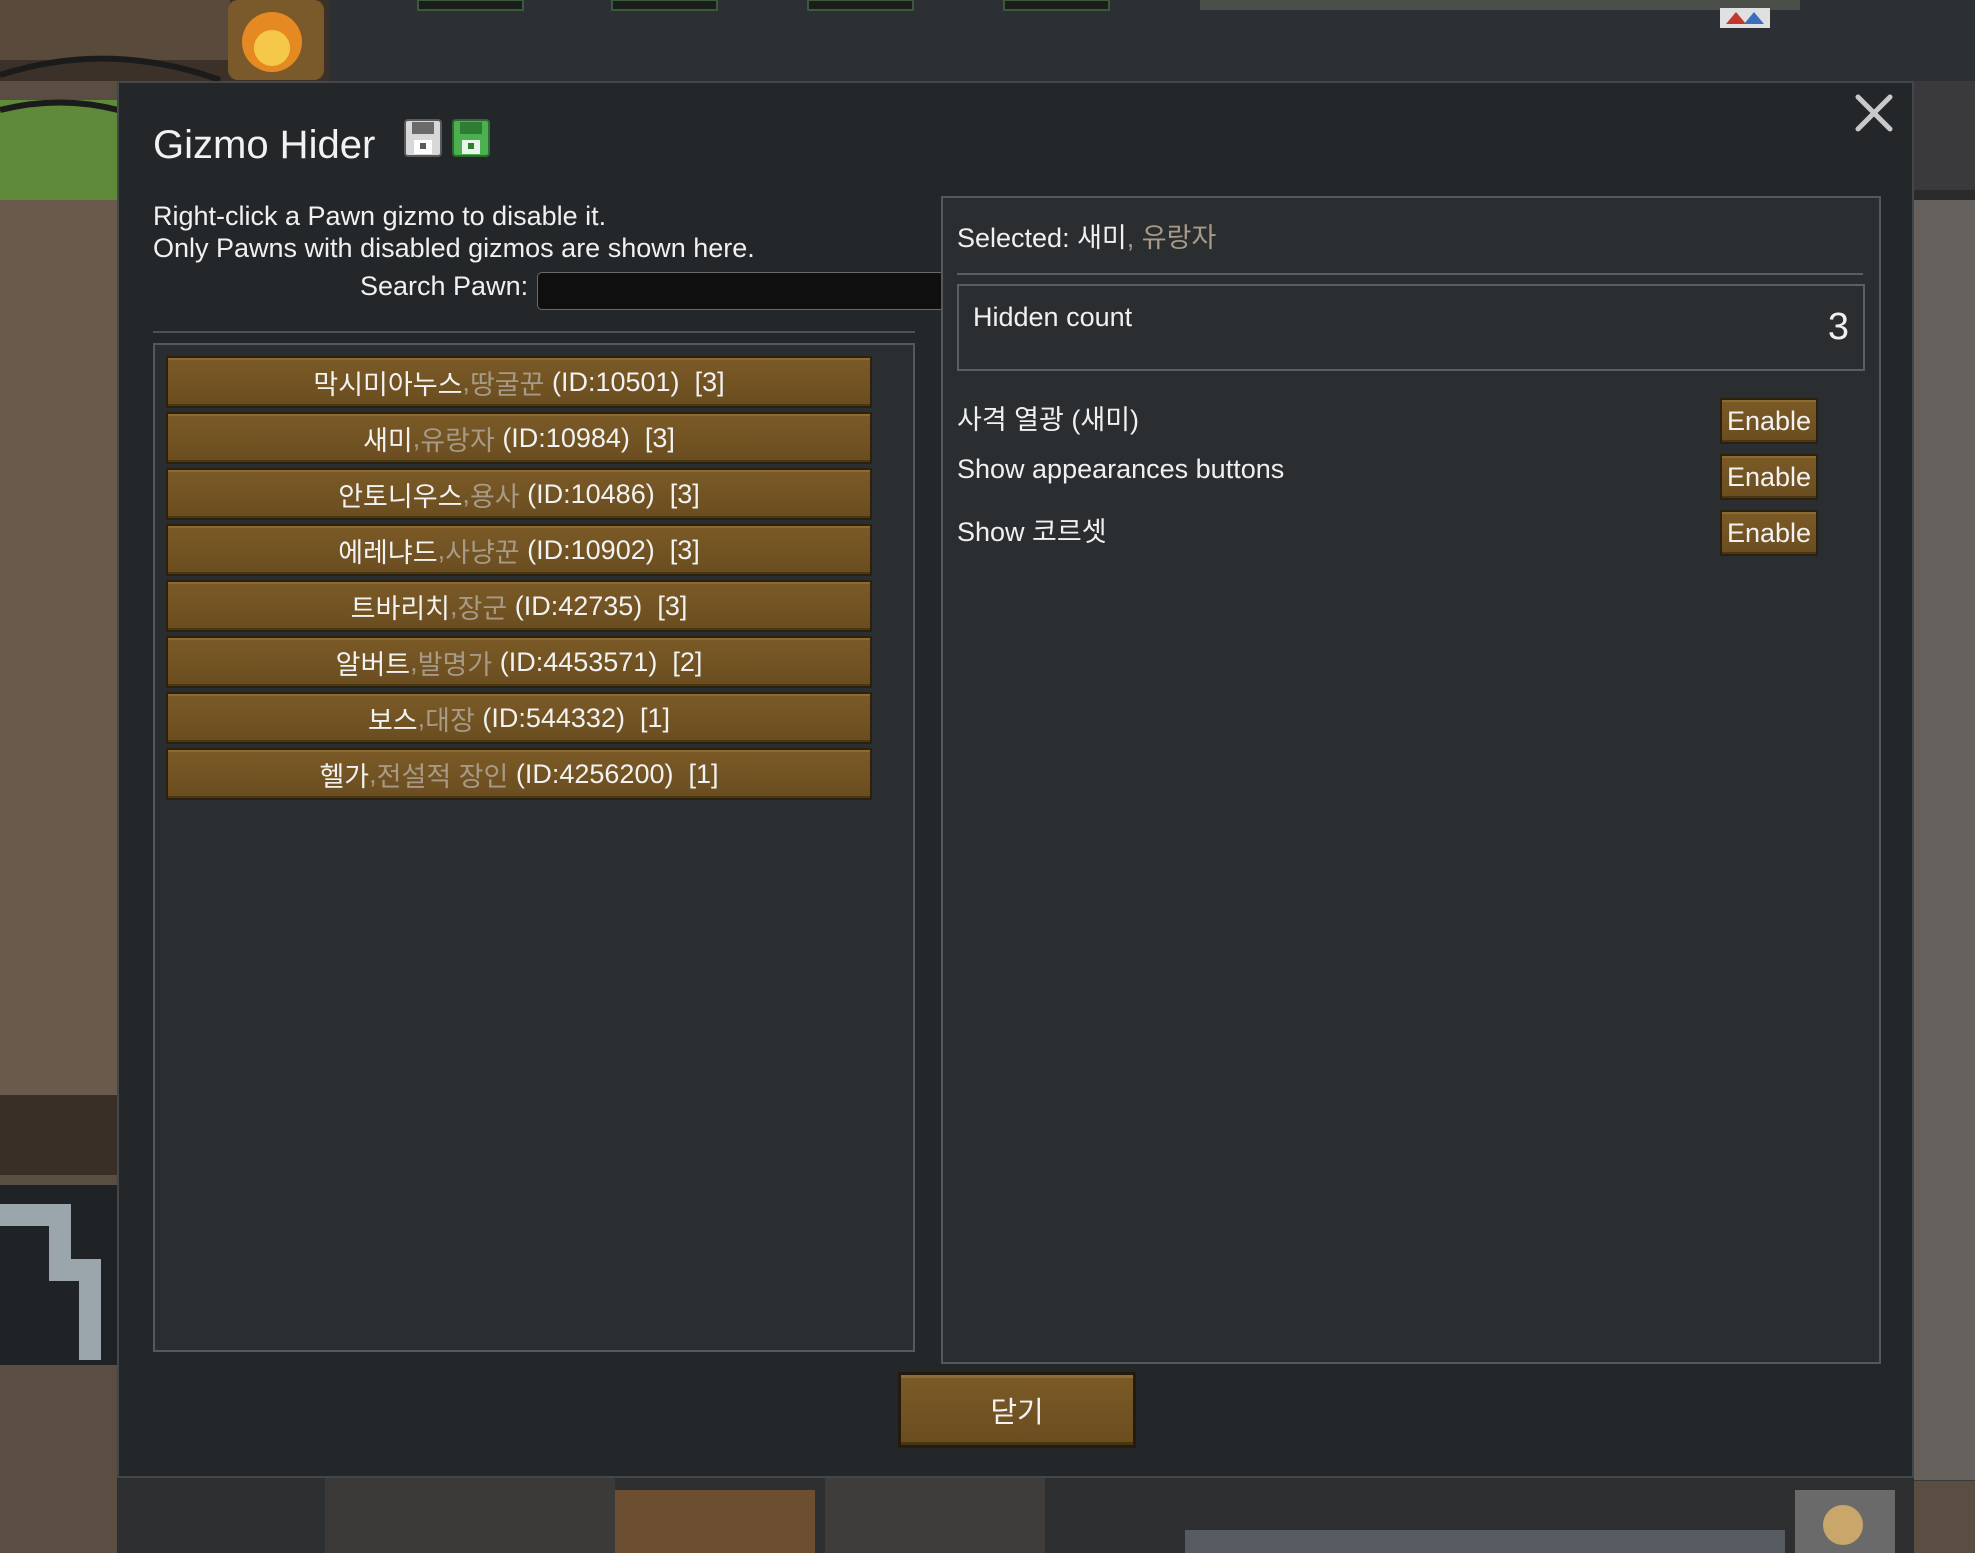  What do you see at coordinates (578, 605) in the screenshot?
I see `pawn-id: (ID:42735)` at bounding box center [578, 605].